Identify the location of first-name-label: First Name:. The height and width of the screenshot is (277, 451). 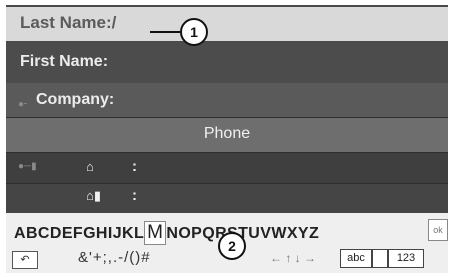
(64, 61).